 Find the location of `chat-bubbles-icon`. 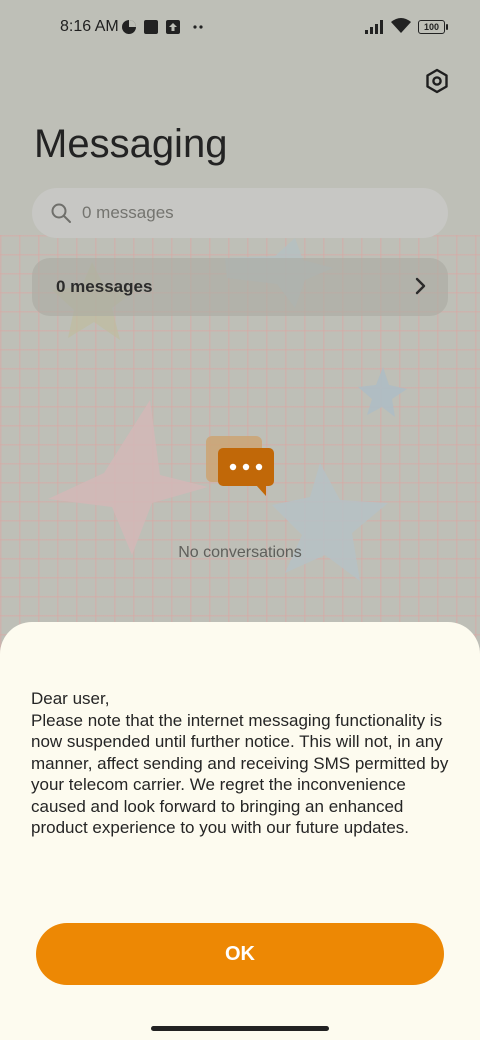

chat-bubbles-icon is located at coordinates (240, 466).